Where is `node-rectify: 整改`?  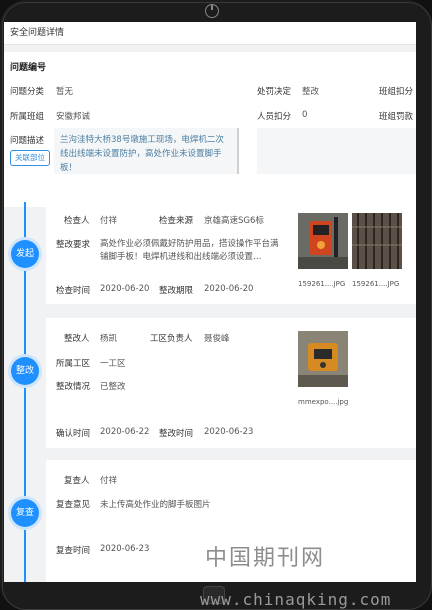
node-rectify: 整改 is located at coordinates (25, 371).